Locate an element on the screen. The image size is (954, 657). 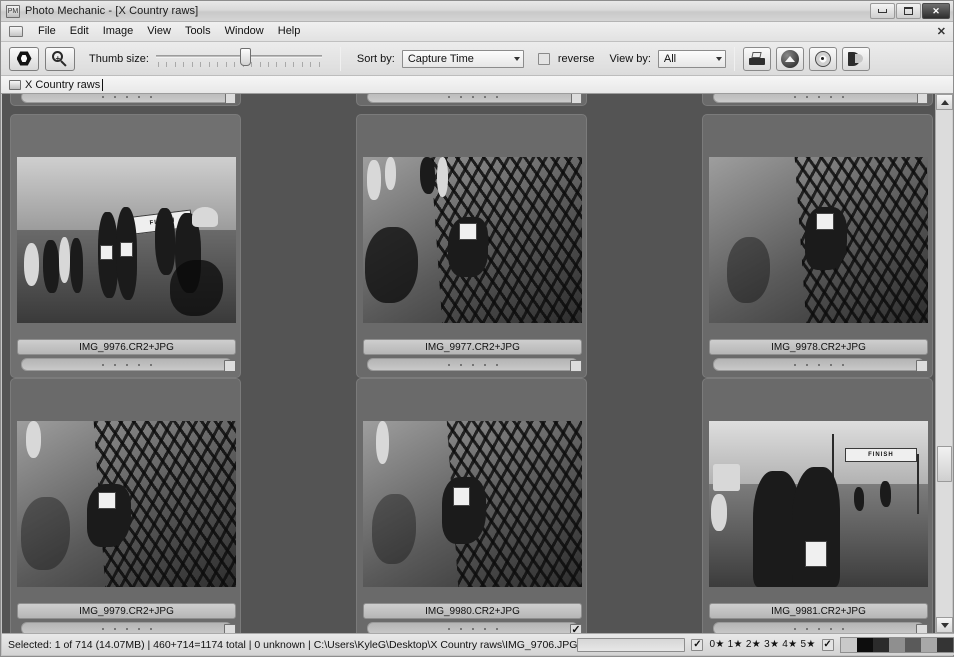
upload-icon is located at coordinates (789, 58).